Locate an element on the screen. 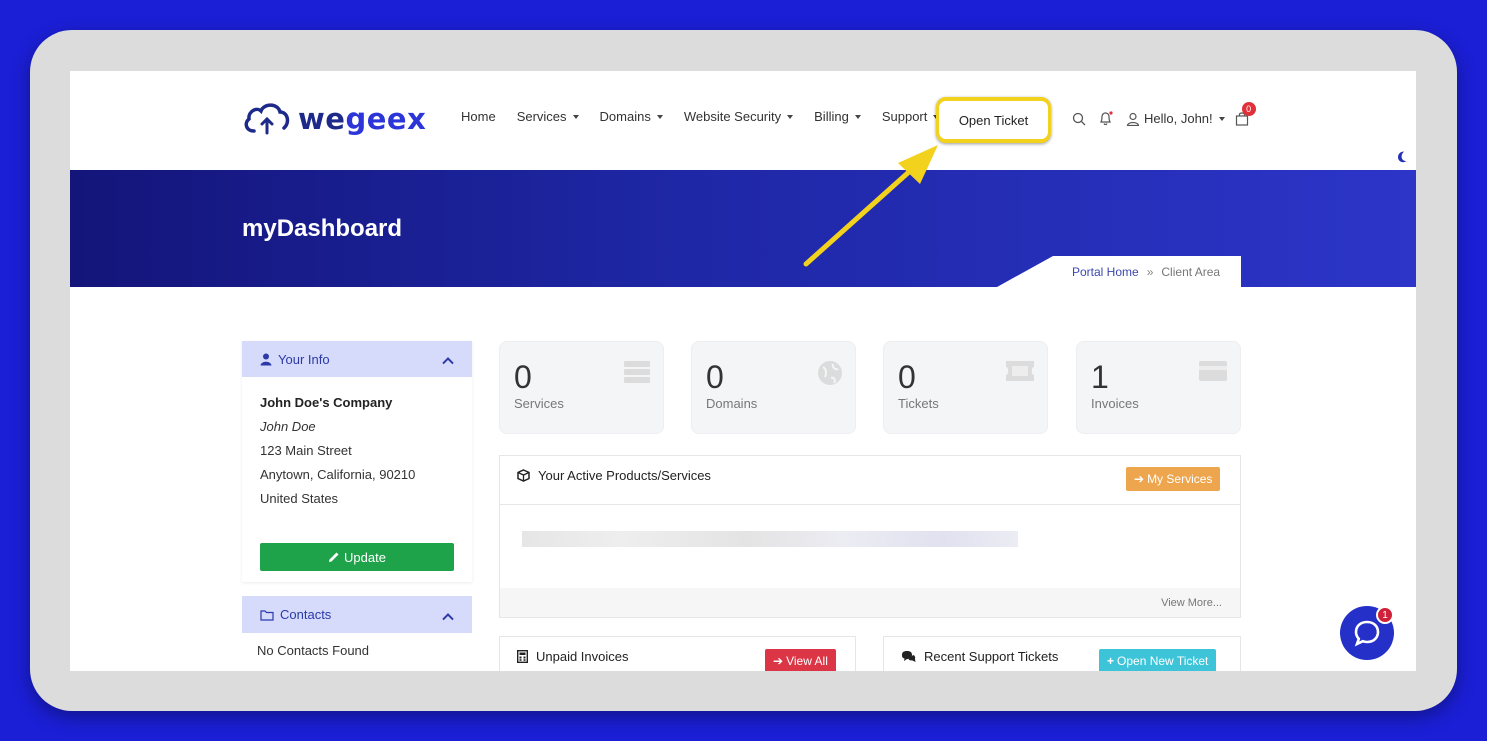 Image resolution: width=1487 pixels, height=741 pixels. active-products-title: Your Active Products/Services is located at coordinates (614, 475).